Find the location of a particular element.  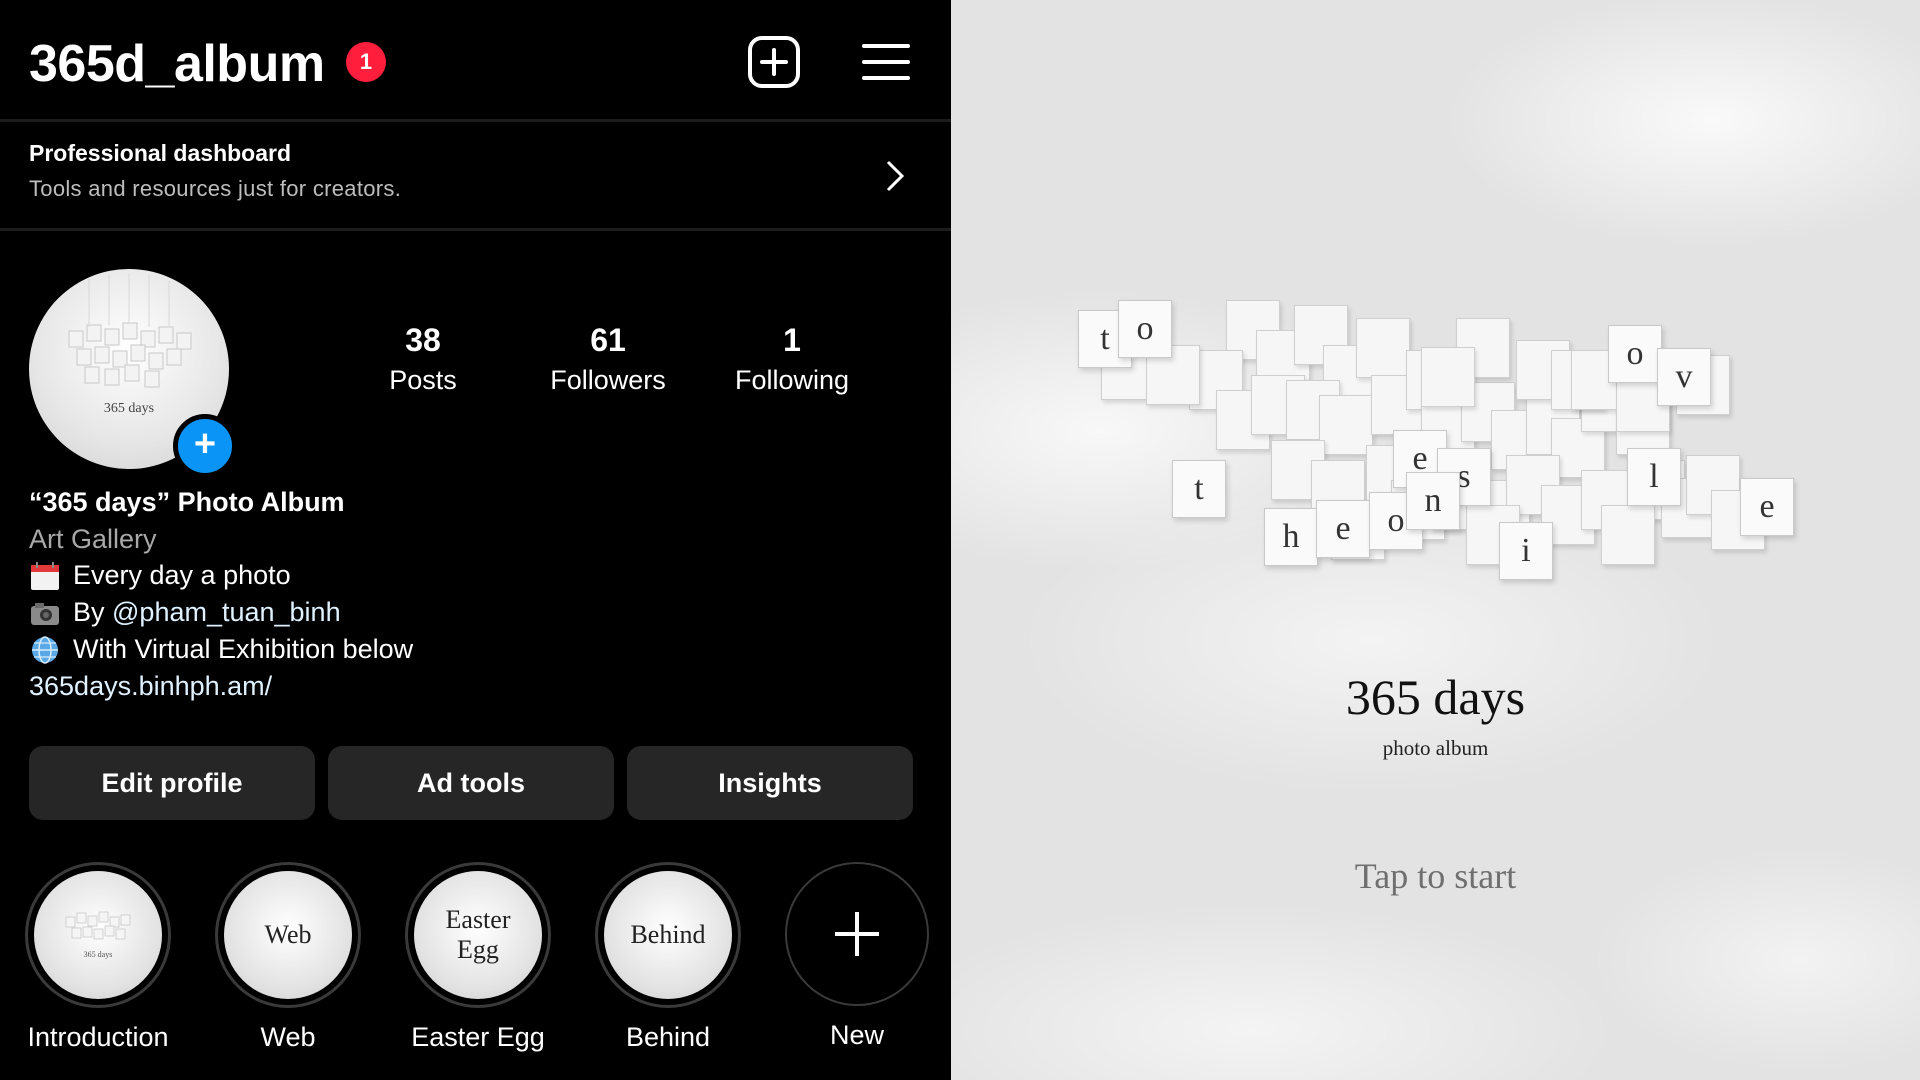

plus-icon is located at coordinates (857, 934).